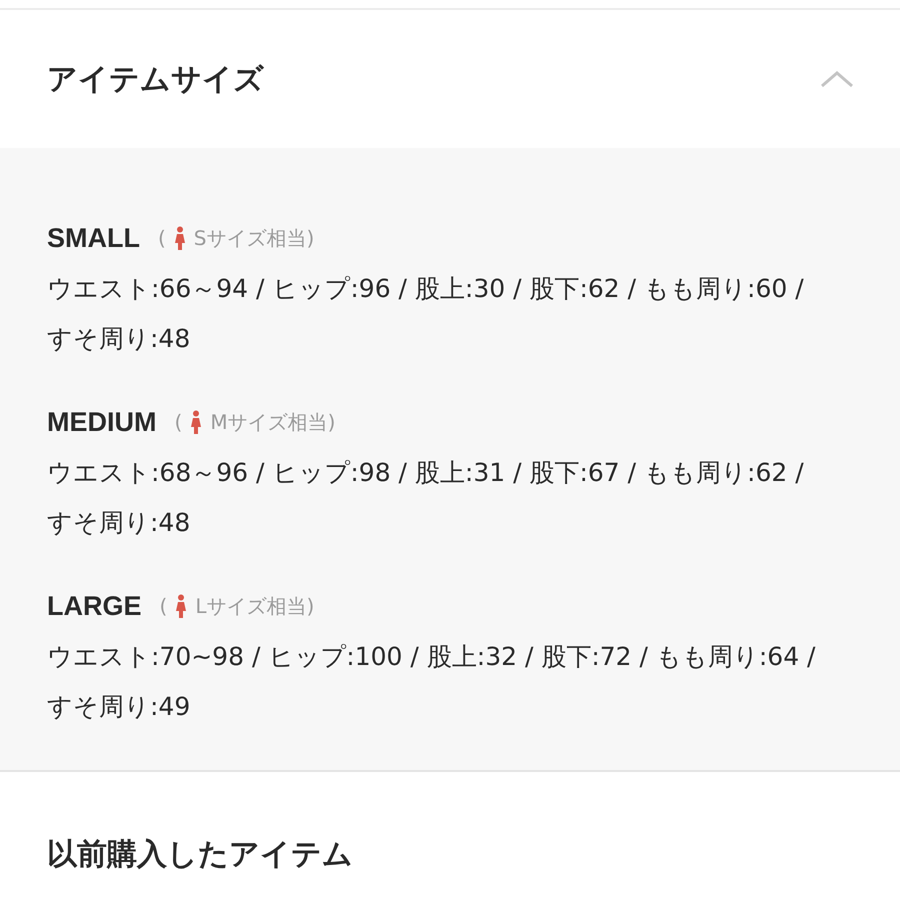 Image resolution: width=900 pixels, height=900 pixels. Describe the element at coordinates (93, 238) in the screenshot. I see `size-name: SMALL` at that location.